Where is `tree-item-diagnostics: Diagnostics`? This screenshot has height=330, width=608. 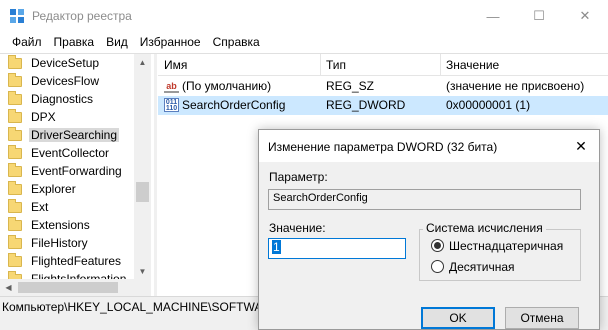 tree-item-diagnostics: Diagnostics is located at coordinates (50, 99).